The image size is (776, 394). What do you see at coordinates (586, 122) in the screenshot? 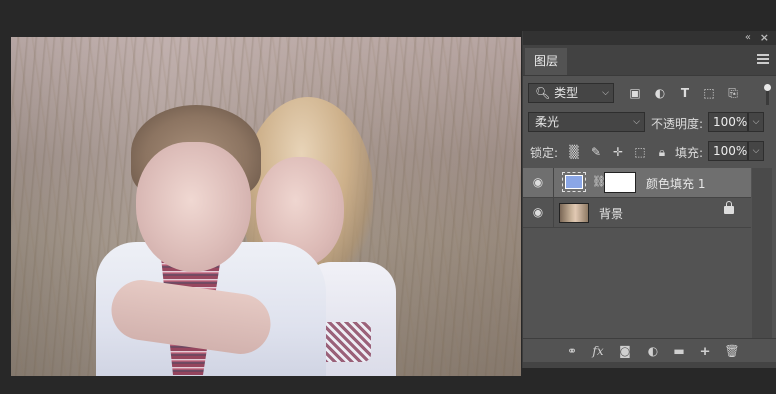
I see `blend-mode-dropdown: 柔光 ⌵` at bounding box center [586, 122].